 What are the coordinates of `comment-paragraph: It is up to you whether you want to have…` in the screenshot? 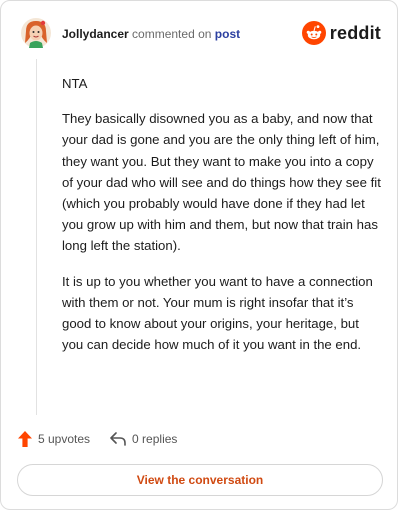 It's located at (217, 313).